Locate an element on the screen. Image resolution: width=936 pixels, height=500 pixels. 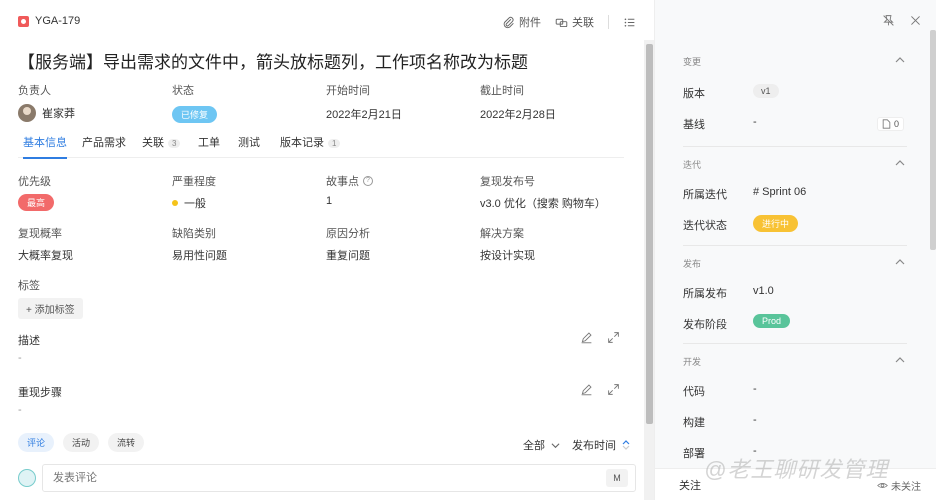
severity-field: 一般 is located at coordinates (189, 203).